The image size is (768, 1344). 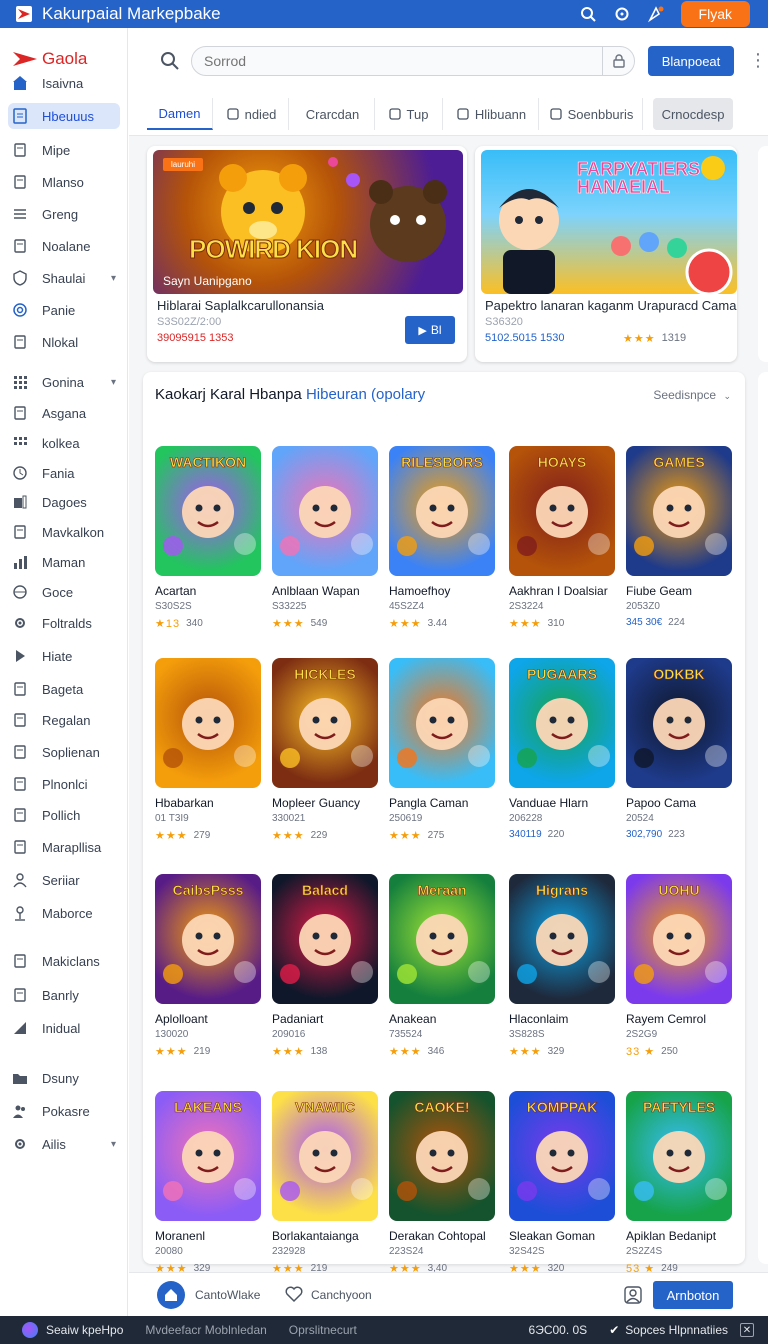 I want to click on sidebar-item: Noalane, so click(x=64, y=246).